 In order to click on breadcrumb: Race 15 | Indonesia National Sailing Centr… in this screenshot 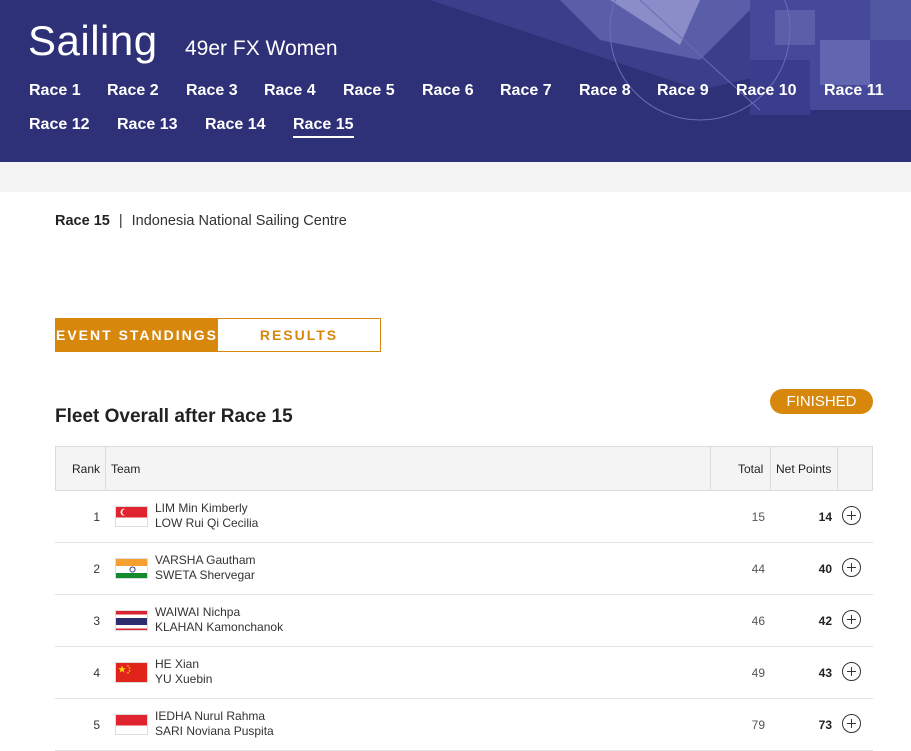, I will do `click(201, 221)`.